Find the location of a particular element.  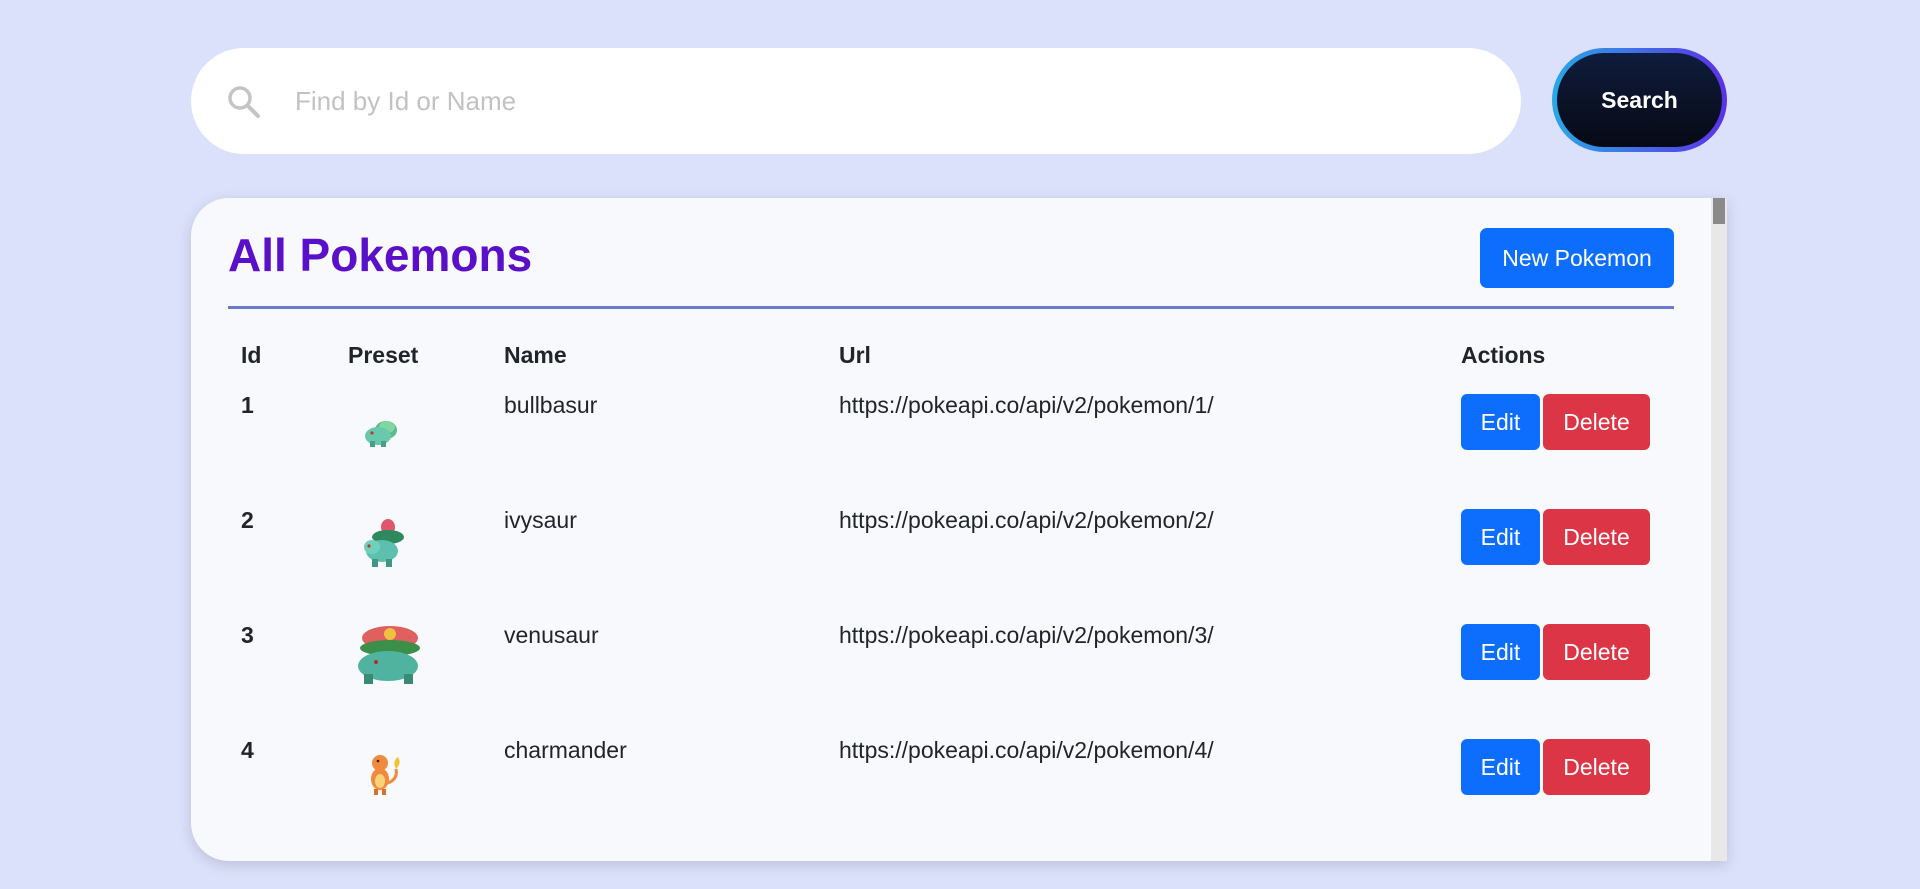

page-title: All Pokemons is located at coordinates (380, 255).